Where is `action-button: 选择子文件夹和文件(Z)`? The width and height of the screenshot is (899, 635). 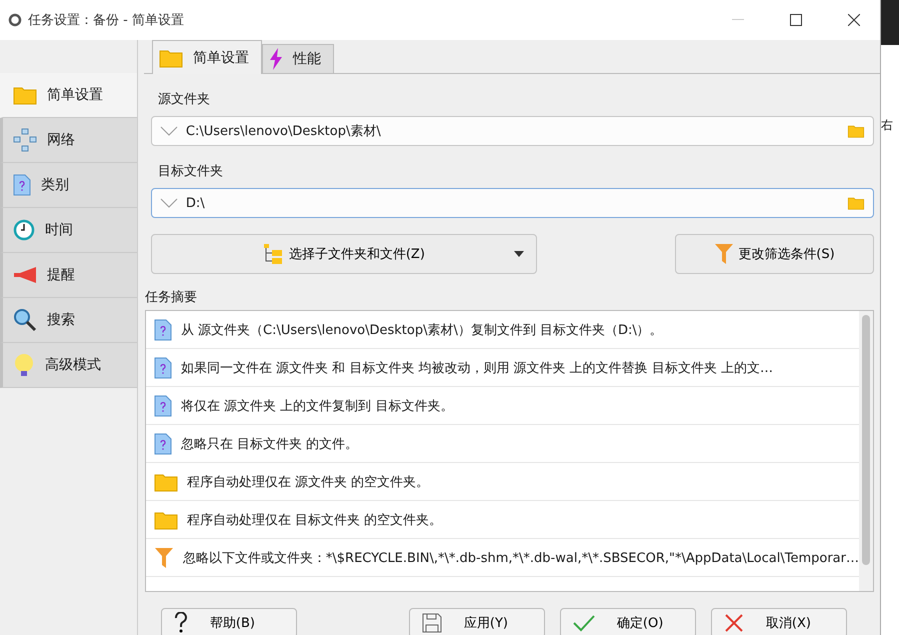
action-button: 选择子文件夹和文件(Z) is located at coordinates (343, 254).